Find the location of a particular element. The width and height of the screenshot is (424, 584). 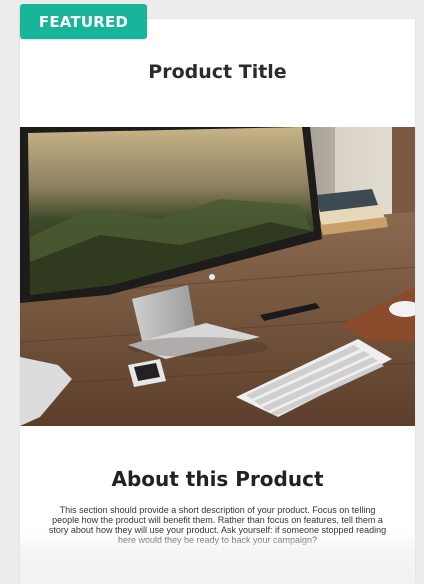

about-heading: About this Product is located at coordinates (217, 479).